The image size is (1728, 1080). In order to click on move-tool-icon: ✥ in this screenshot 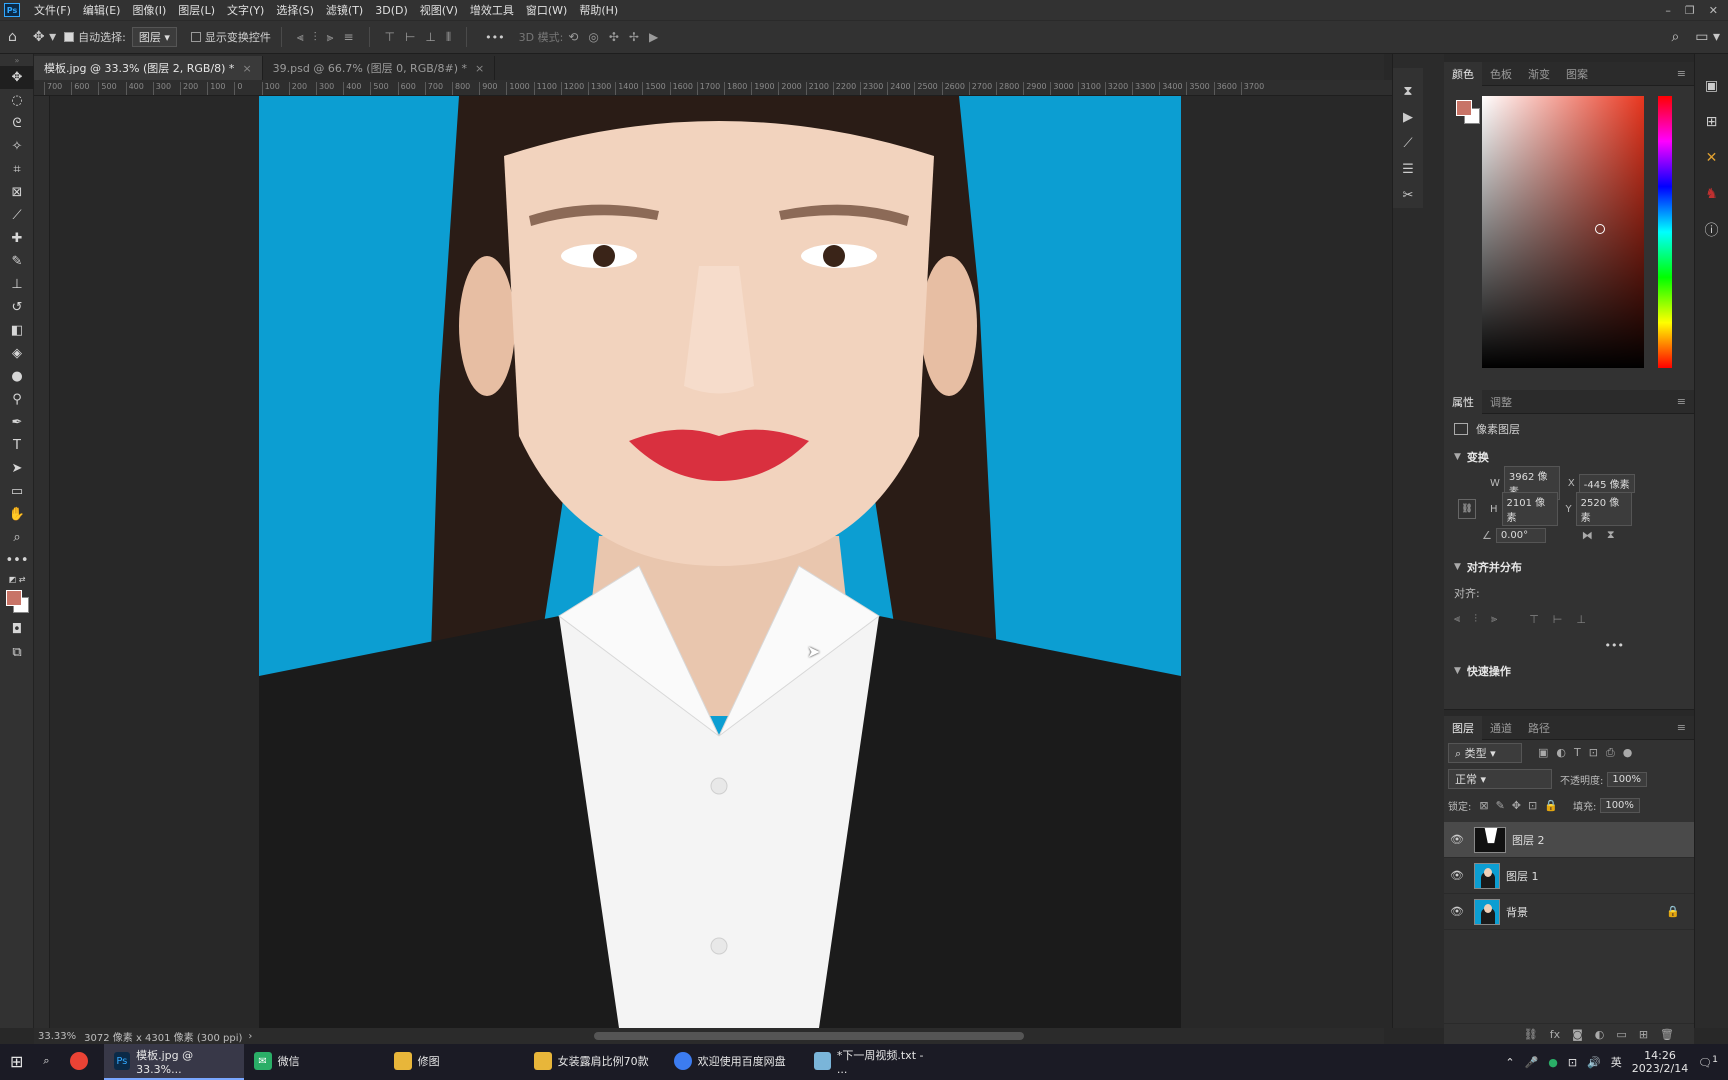, I will do `click(17, 77)`.